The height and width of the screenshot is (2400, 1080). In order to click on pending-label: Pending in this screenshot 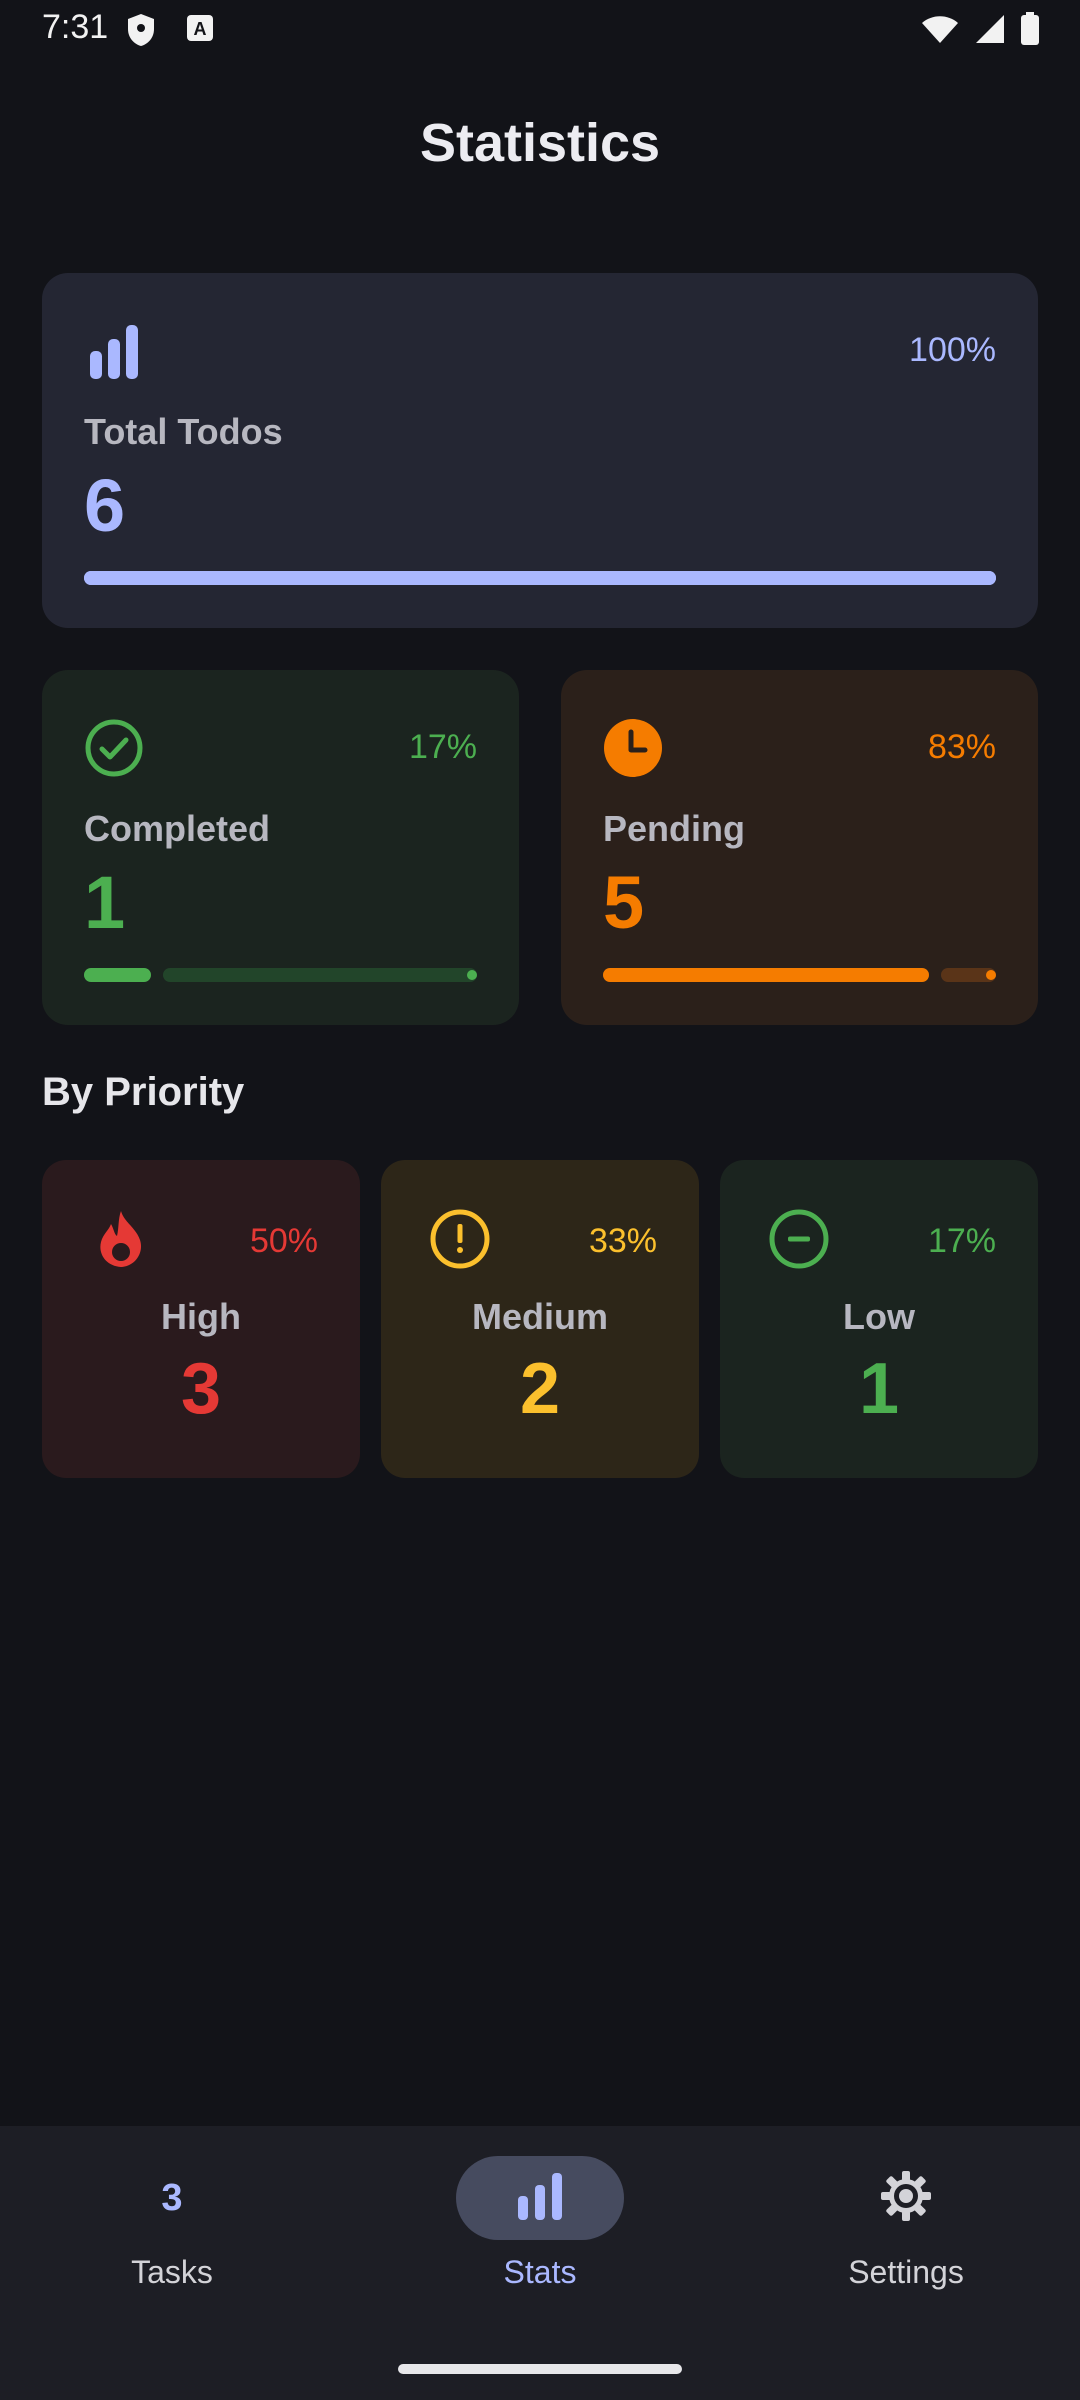, I will do `click(674, 828)`.